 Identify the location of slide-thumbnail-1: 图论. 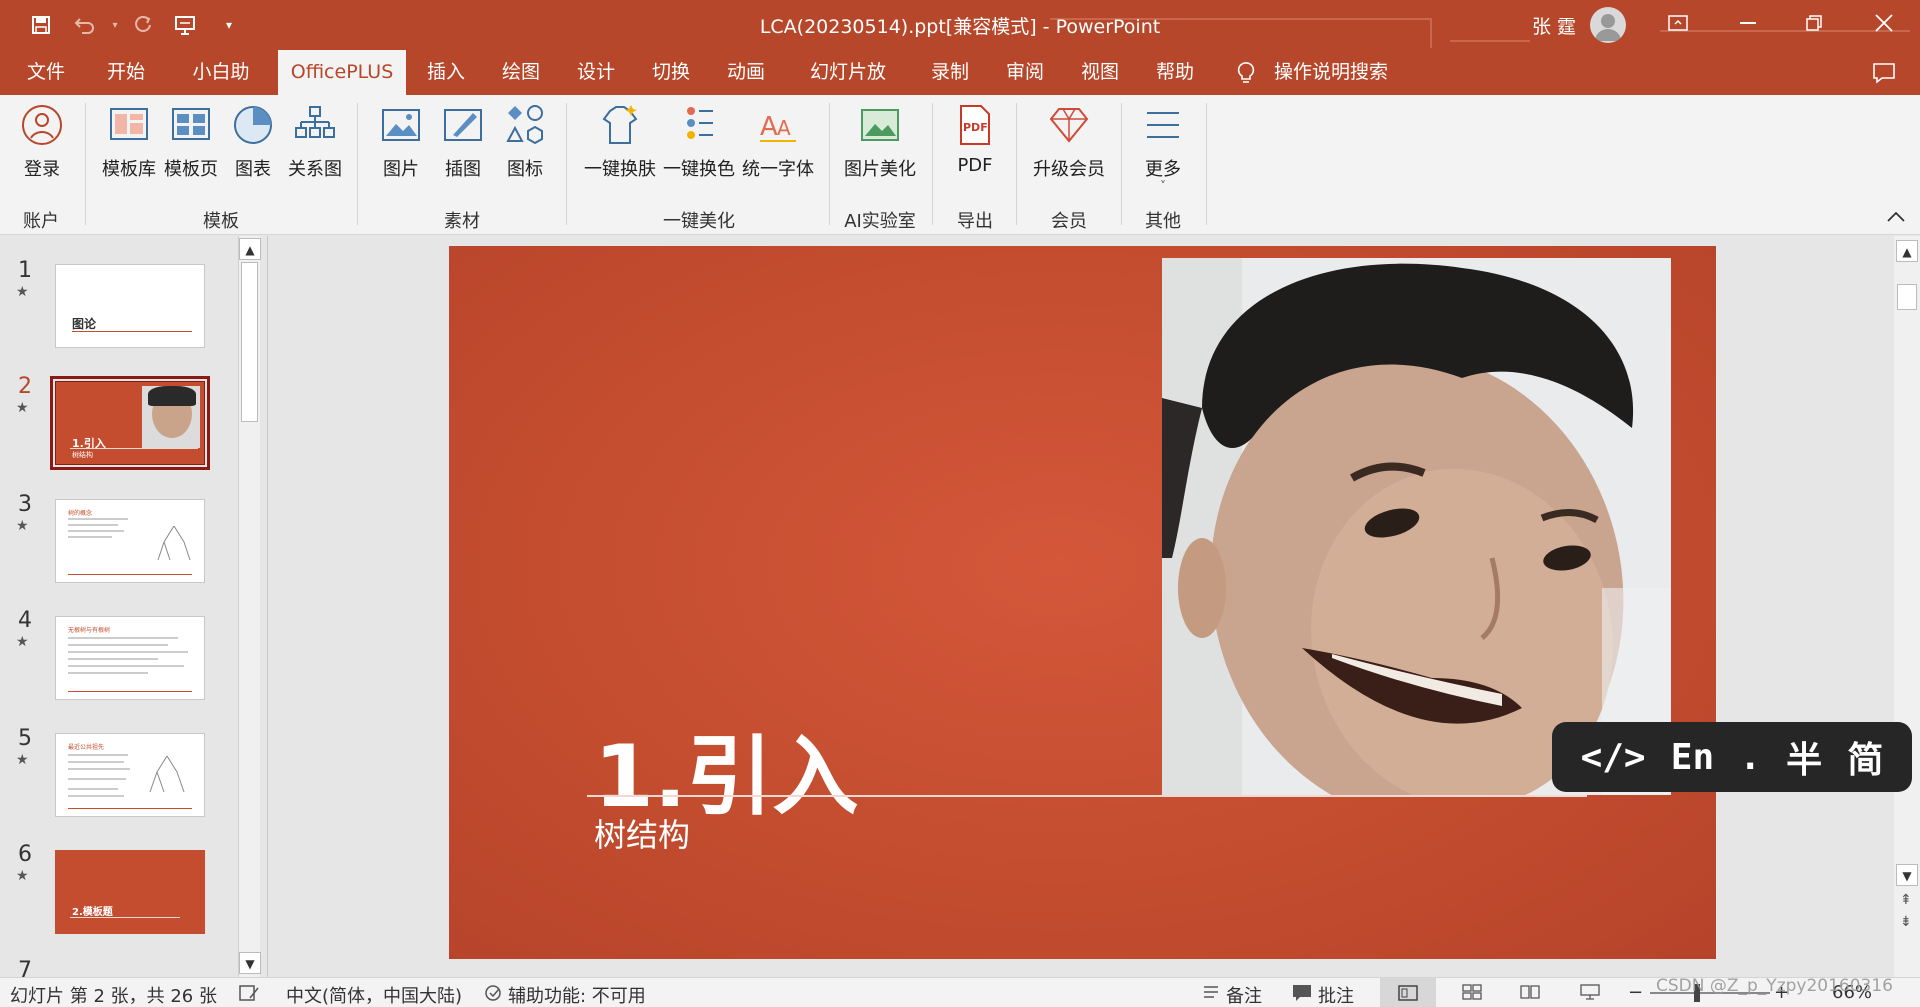
(130, 306).